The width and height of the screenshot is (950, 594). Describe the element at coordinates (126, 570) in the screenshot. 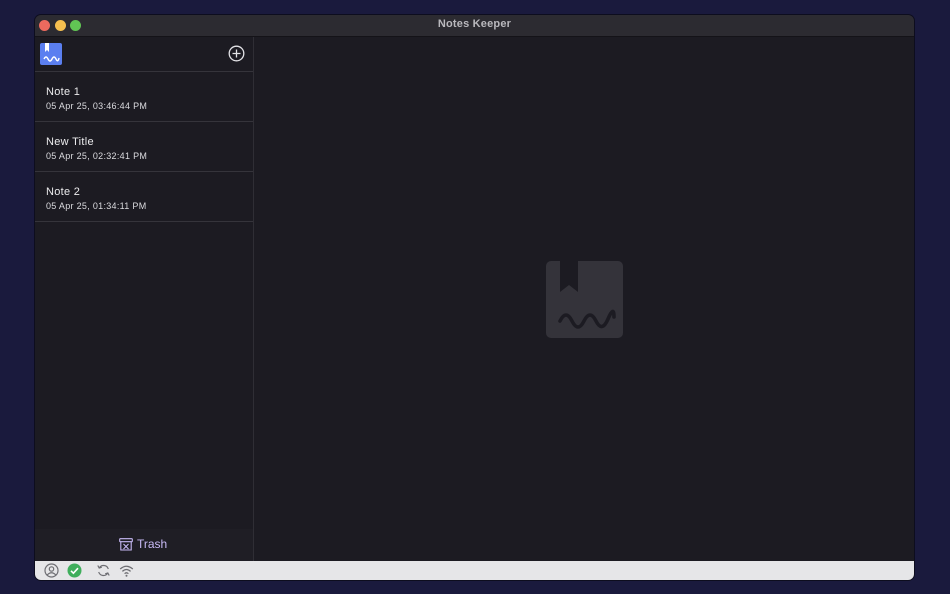

I see `wifi-icon` at that location.